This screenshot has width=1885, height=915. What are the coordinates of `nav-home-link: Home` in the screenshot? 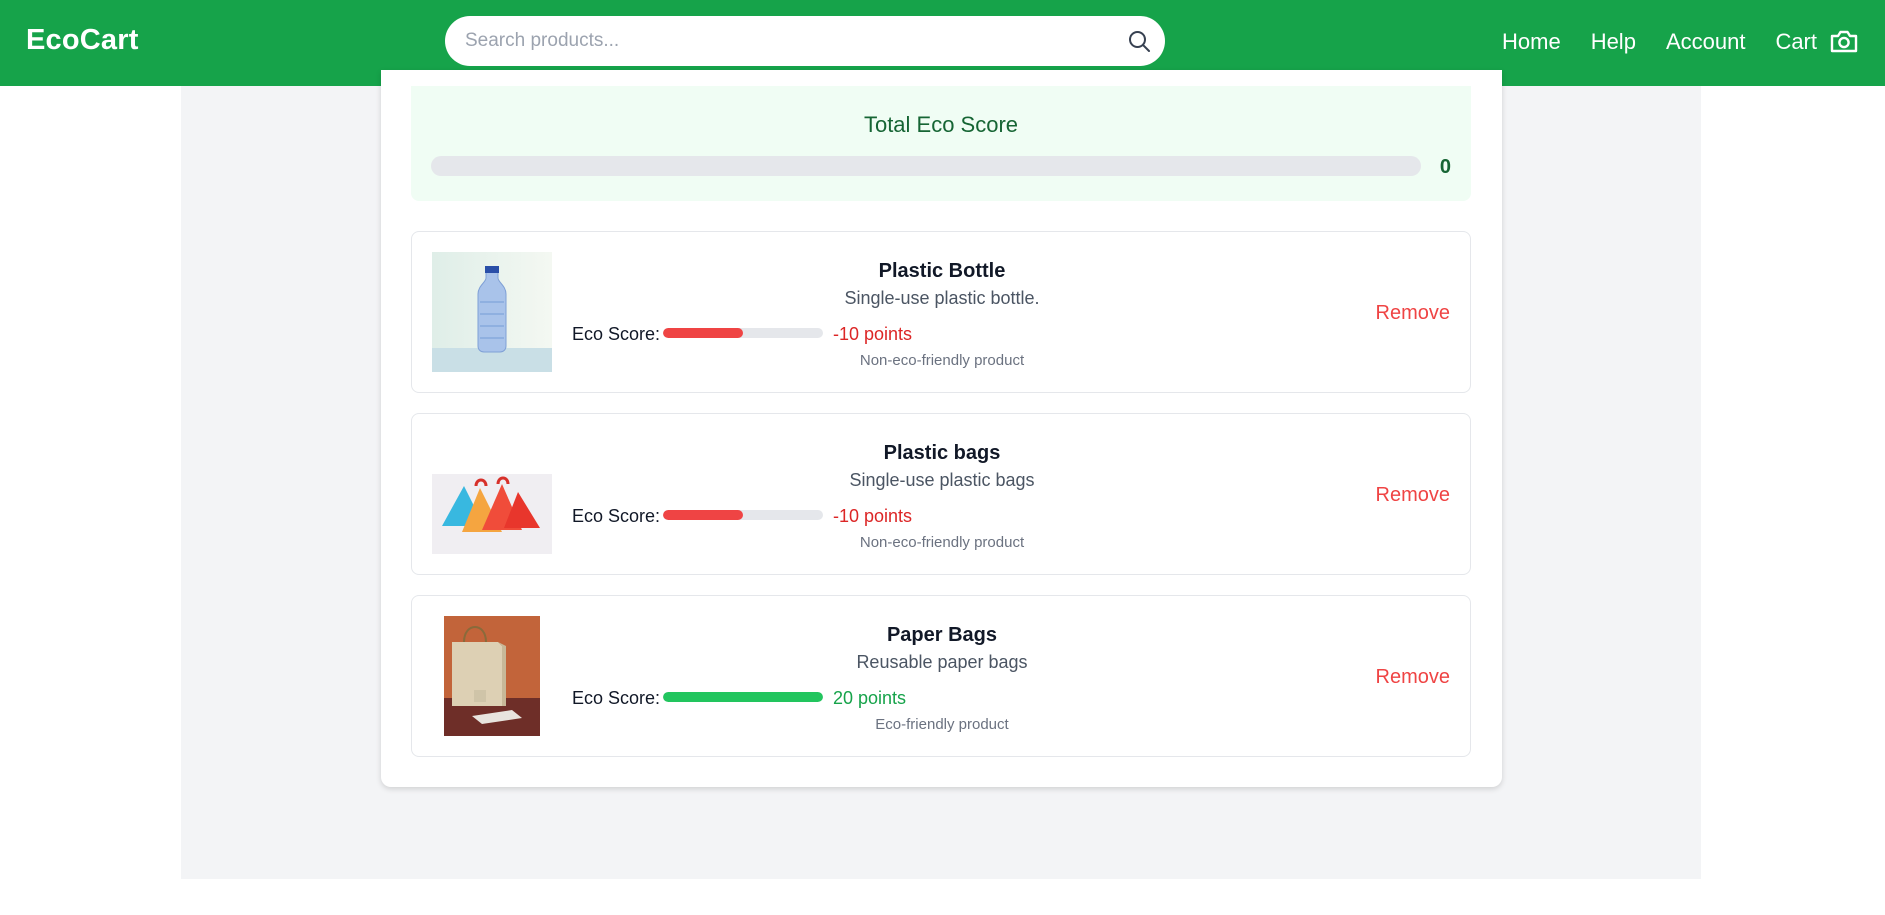 It's located at (1531, 42).